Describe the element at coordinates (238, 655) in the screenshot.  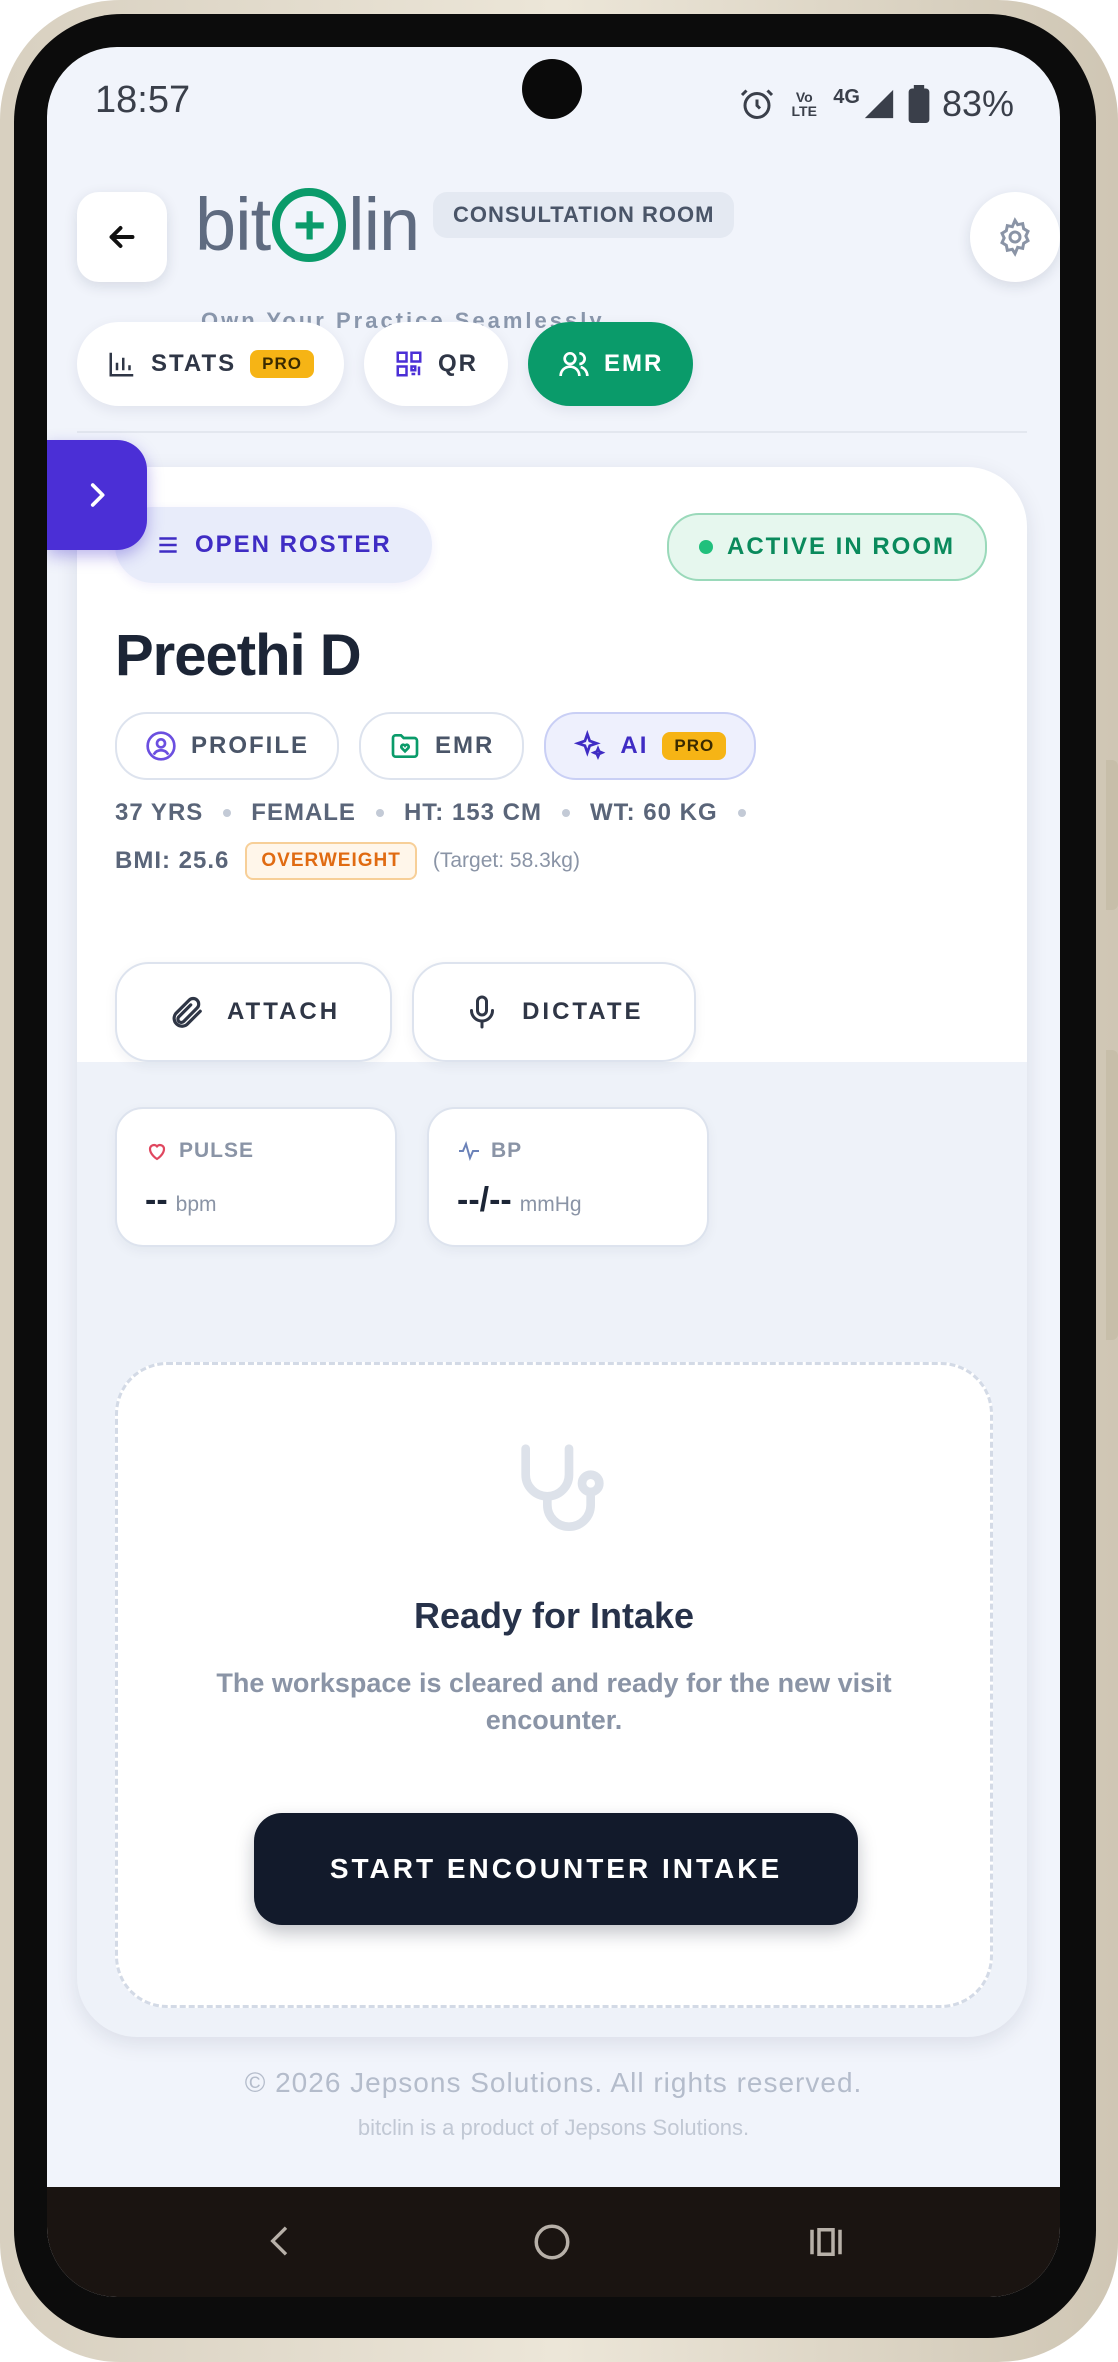
I see `patient-name: Preethi D` at that location.